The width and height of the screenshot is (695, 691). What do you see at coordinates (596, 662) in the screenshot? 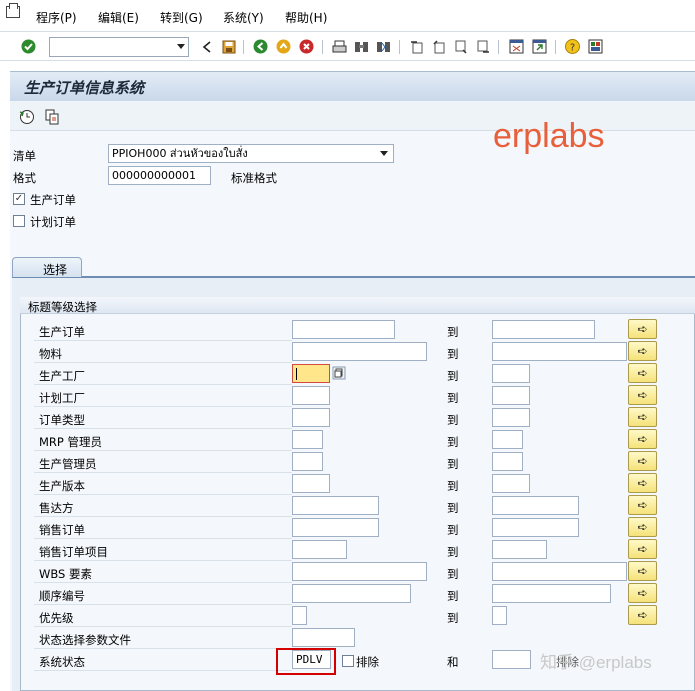
I see `watermark-footer: 知乎 @erplabs` at bounding box center [596, 662].